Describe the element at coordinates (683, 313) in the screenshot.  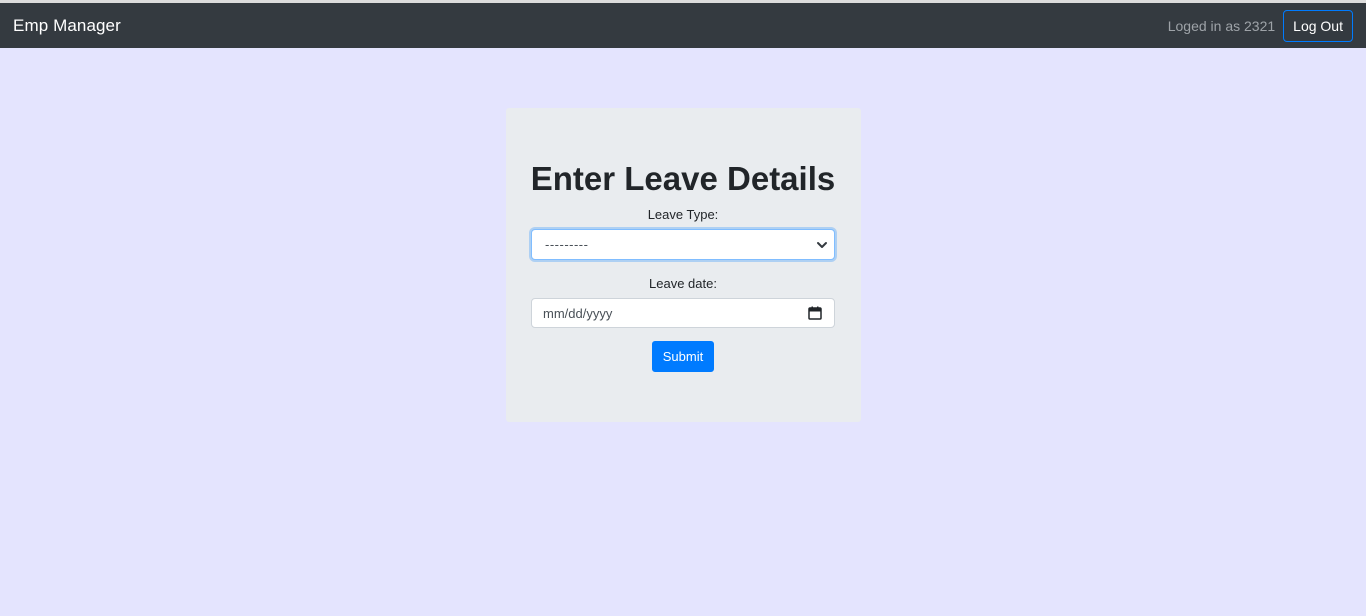
I see `leave-date-input: mm/dd/yyyy` at that location.